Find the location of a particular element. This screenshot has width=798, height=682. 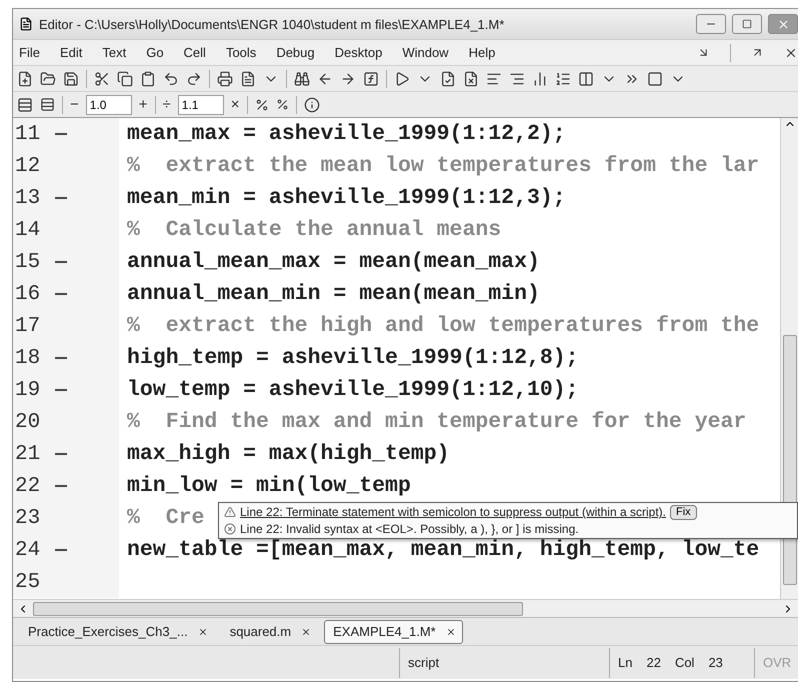

save-icon is located at coordinates (71, 78).